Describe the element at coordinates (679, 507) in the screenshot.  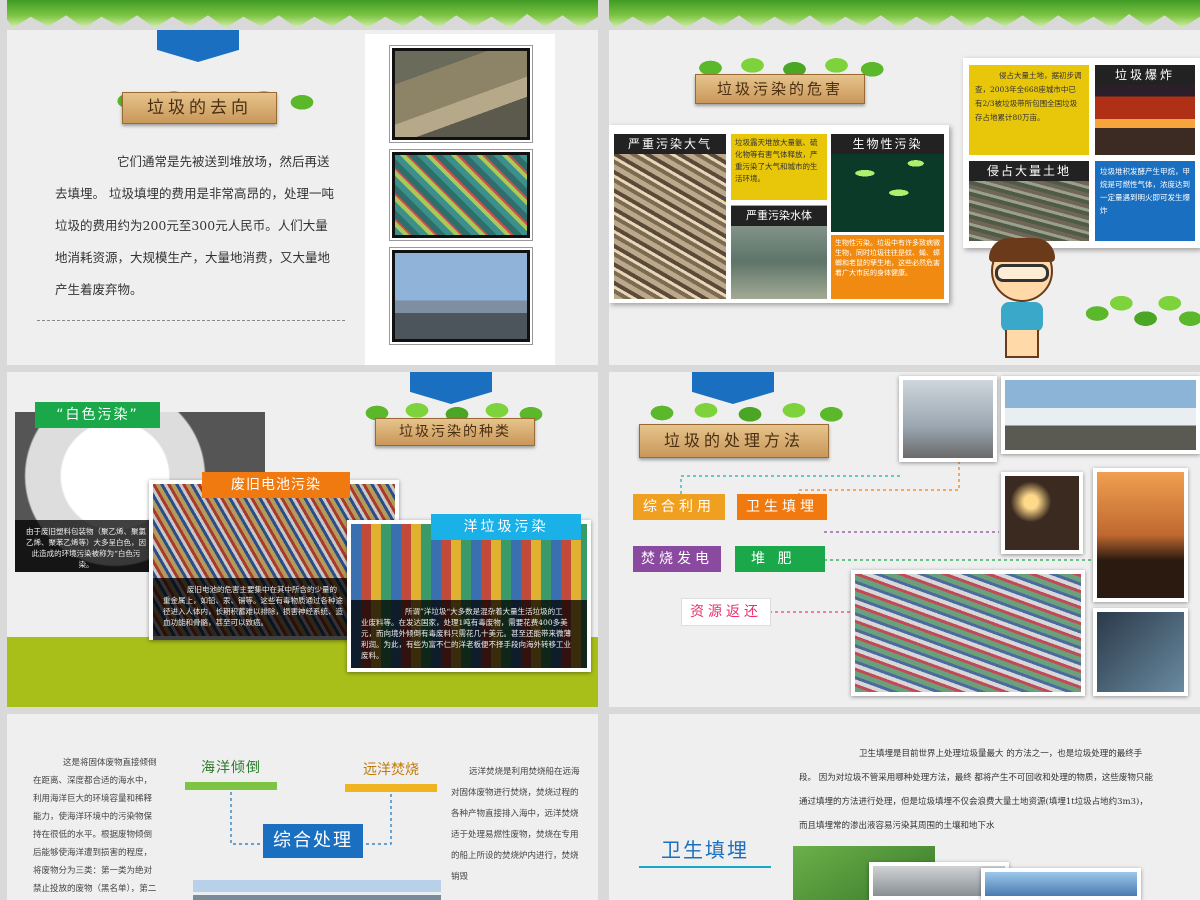
I see `method-comprehensive: 综合利用` at that location.